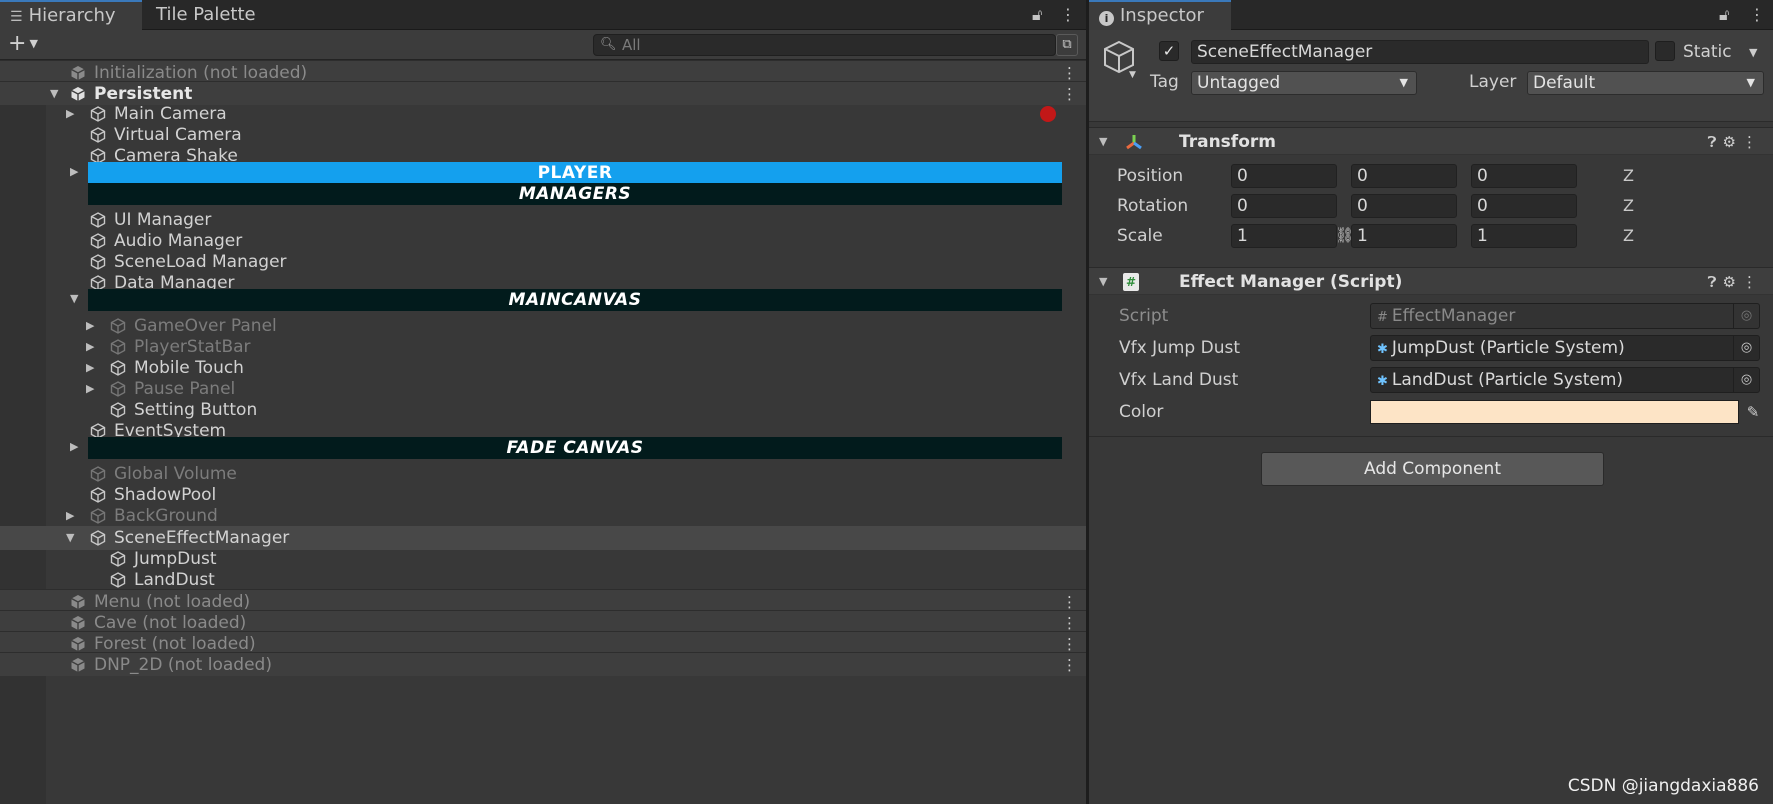  I want to click on vfx-land-dust-label: Vfx Land Dust, so click(1179, 380).